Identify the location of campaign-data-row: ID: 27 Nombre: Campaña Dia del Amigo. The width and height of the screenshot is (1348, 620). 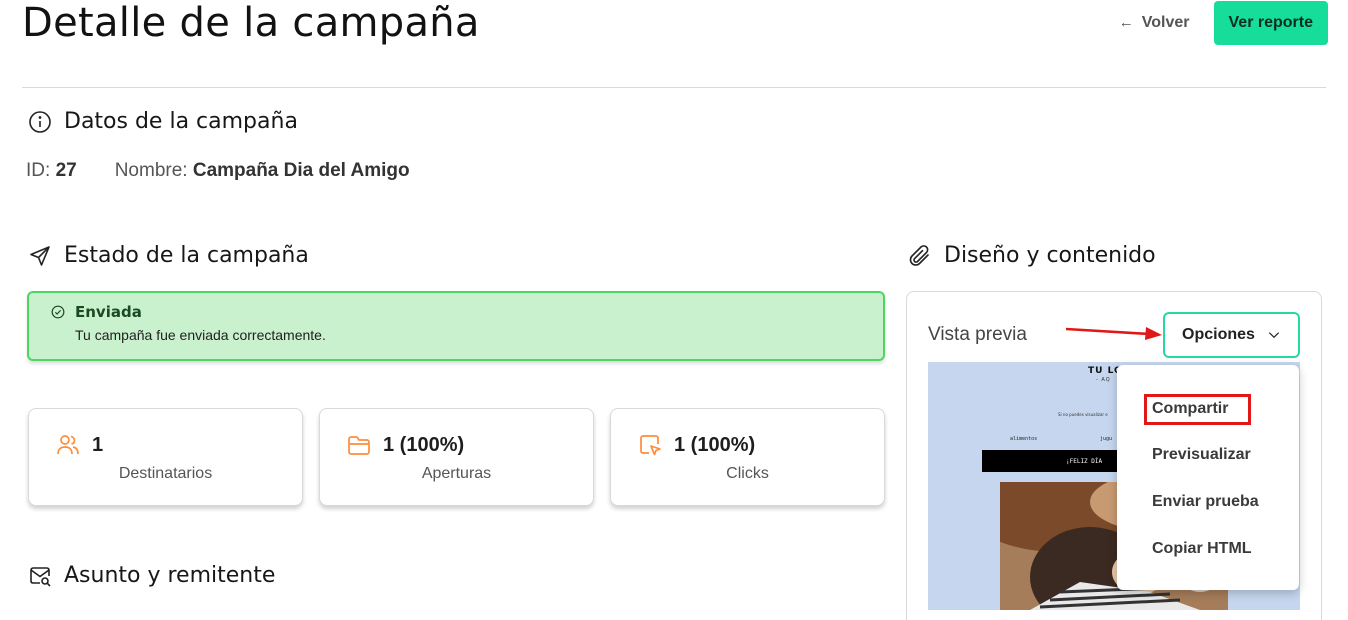
(218, 171).